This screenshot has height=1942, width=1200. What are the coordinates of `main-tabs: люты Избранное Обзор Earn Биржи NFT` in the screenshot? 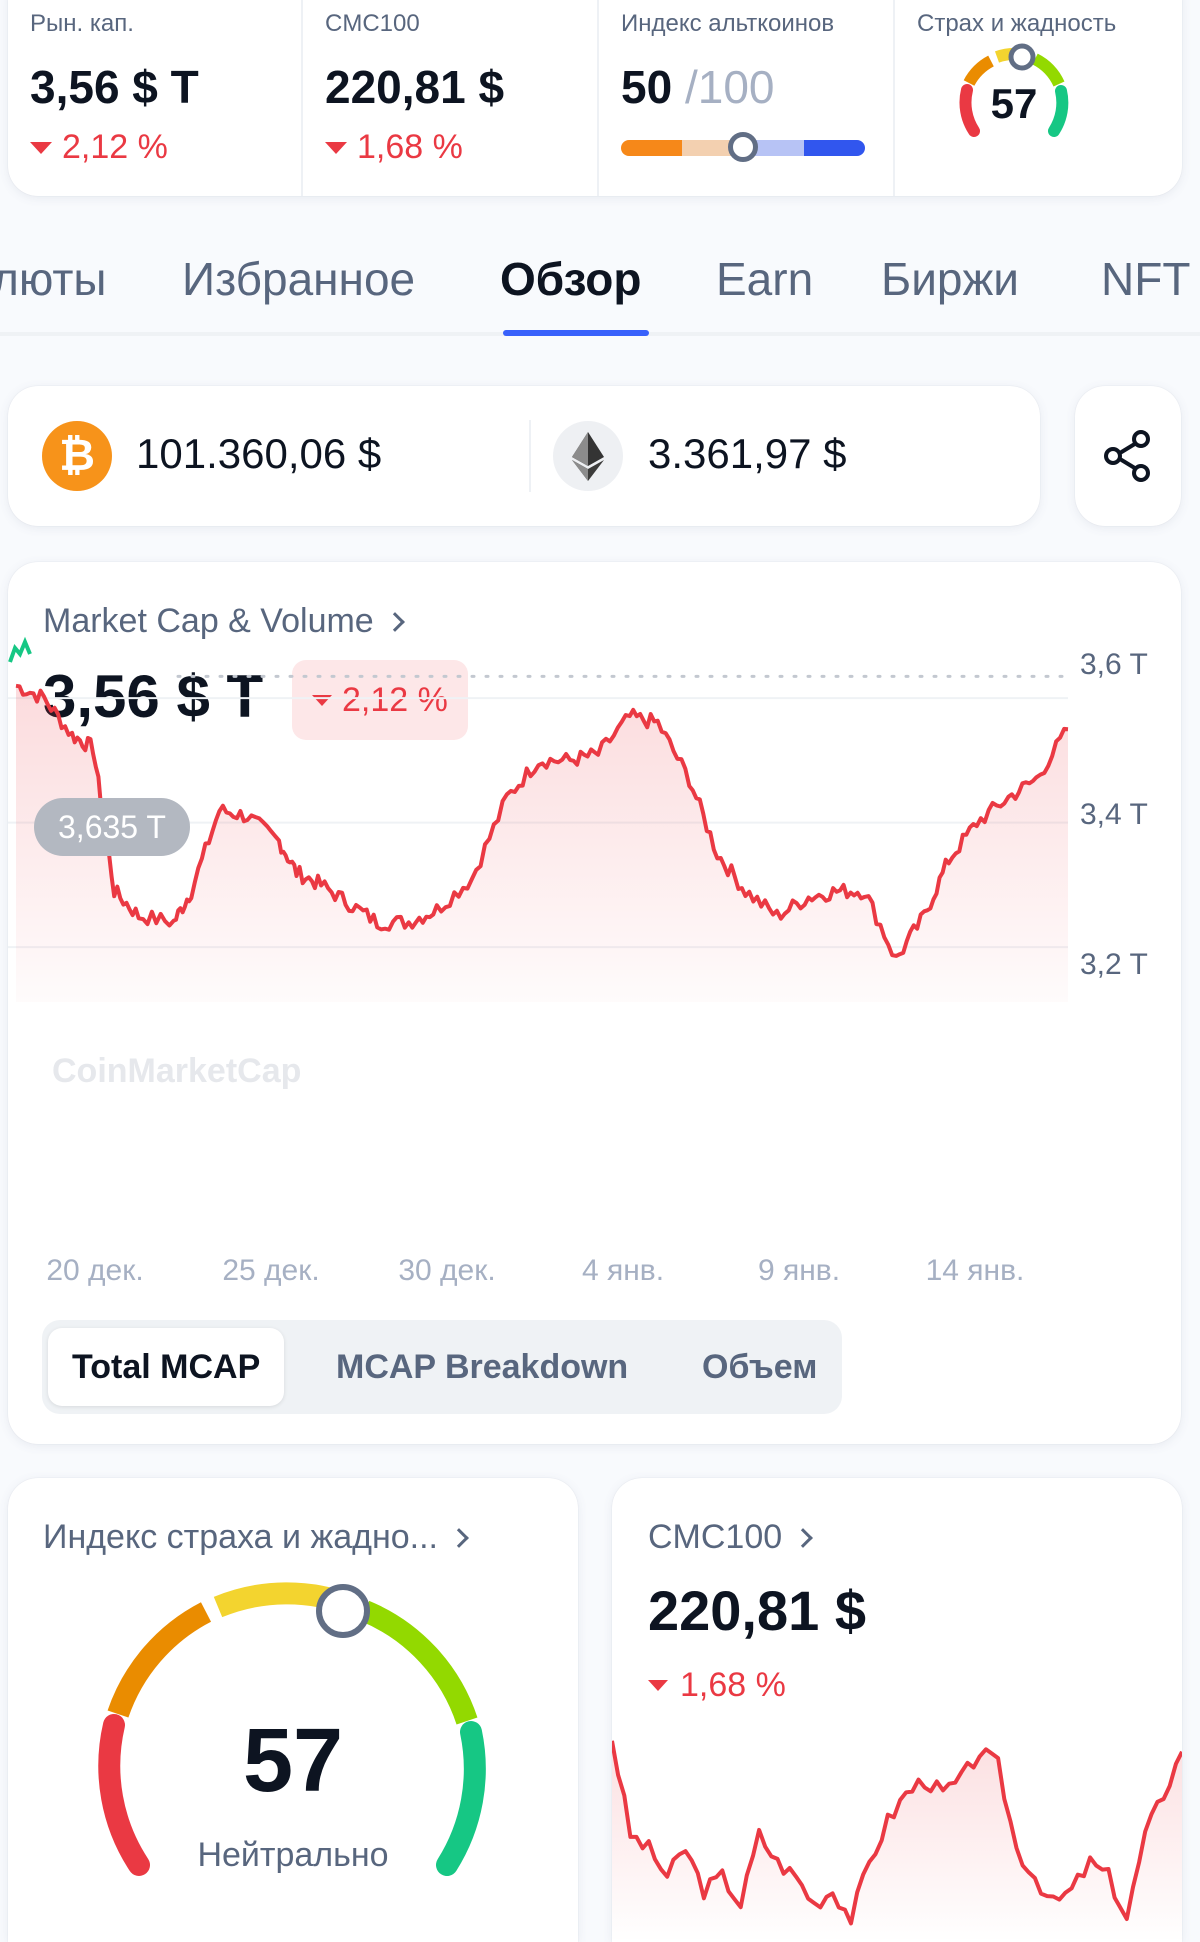 It's located at (600, 279).